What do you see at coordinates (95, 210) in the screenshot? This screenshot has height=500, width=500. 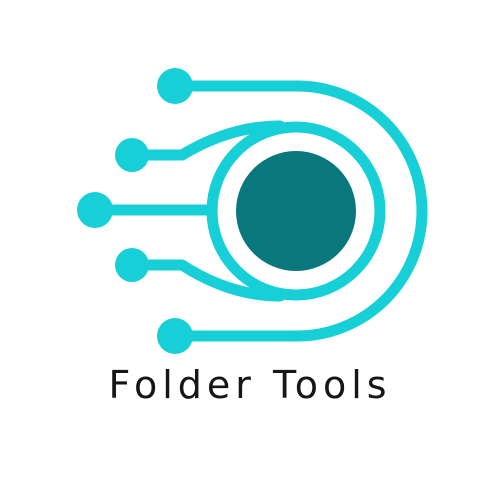 I see `node-middle` at bounding box center [95, 210].